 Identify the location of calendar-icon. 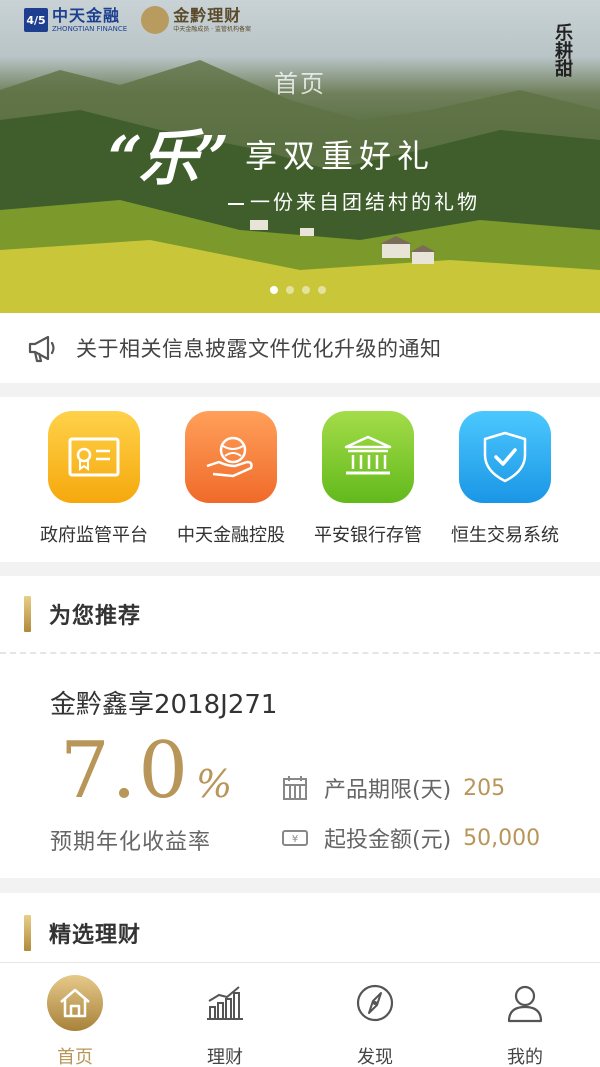
(295, 788).